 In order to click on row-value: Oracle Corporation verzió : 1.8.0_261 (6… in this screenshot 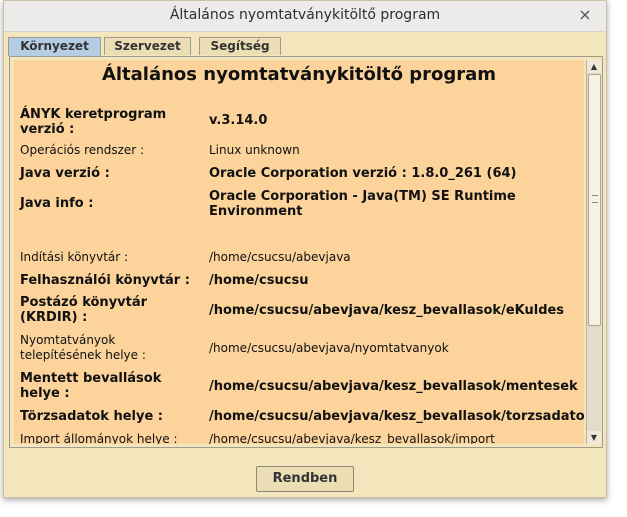, I will do `click(363, 173)`.